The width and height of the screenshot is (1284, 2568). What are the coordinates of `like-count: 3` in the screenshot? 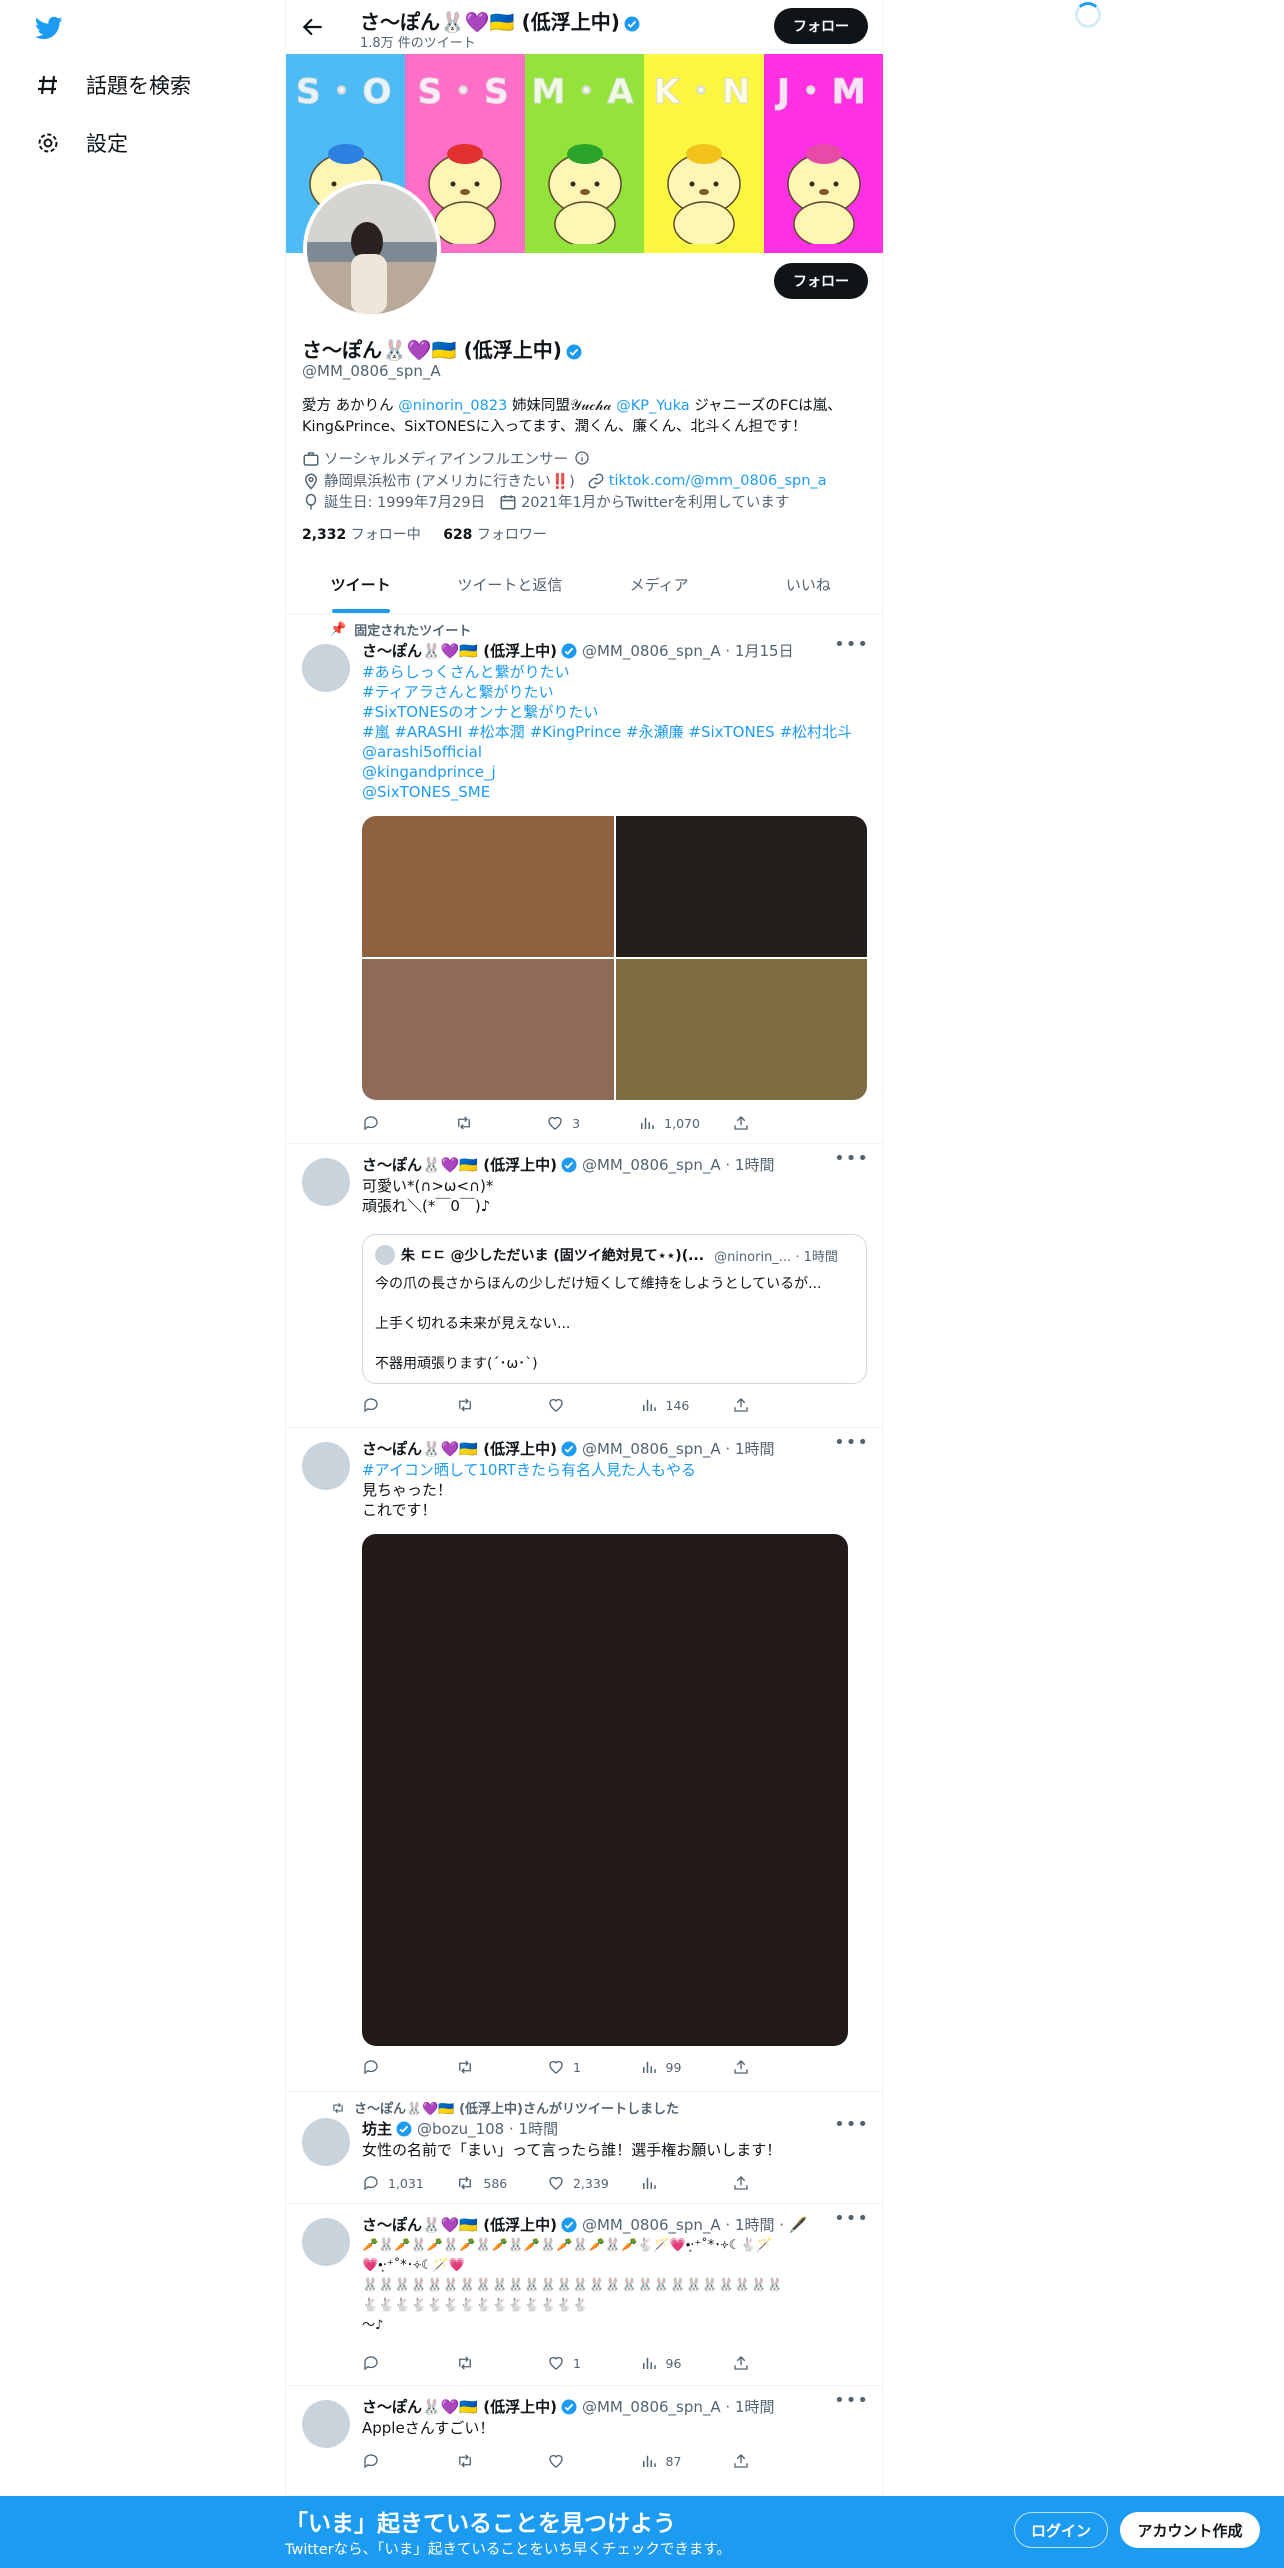 It's located at (576, 1123).